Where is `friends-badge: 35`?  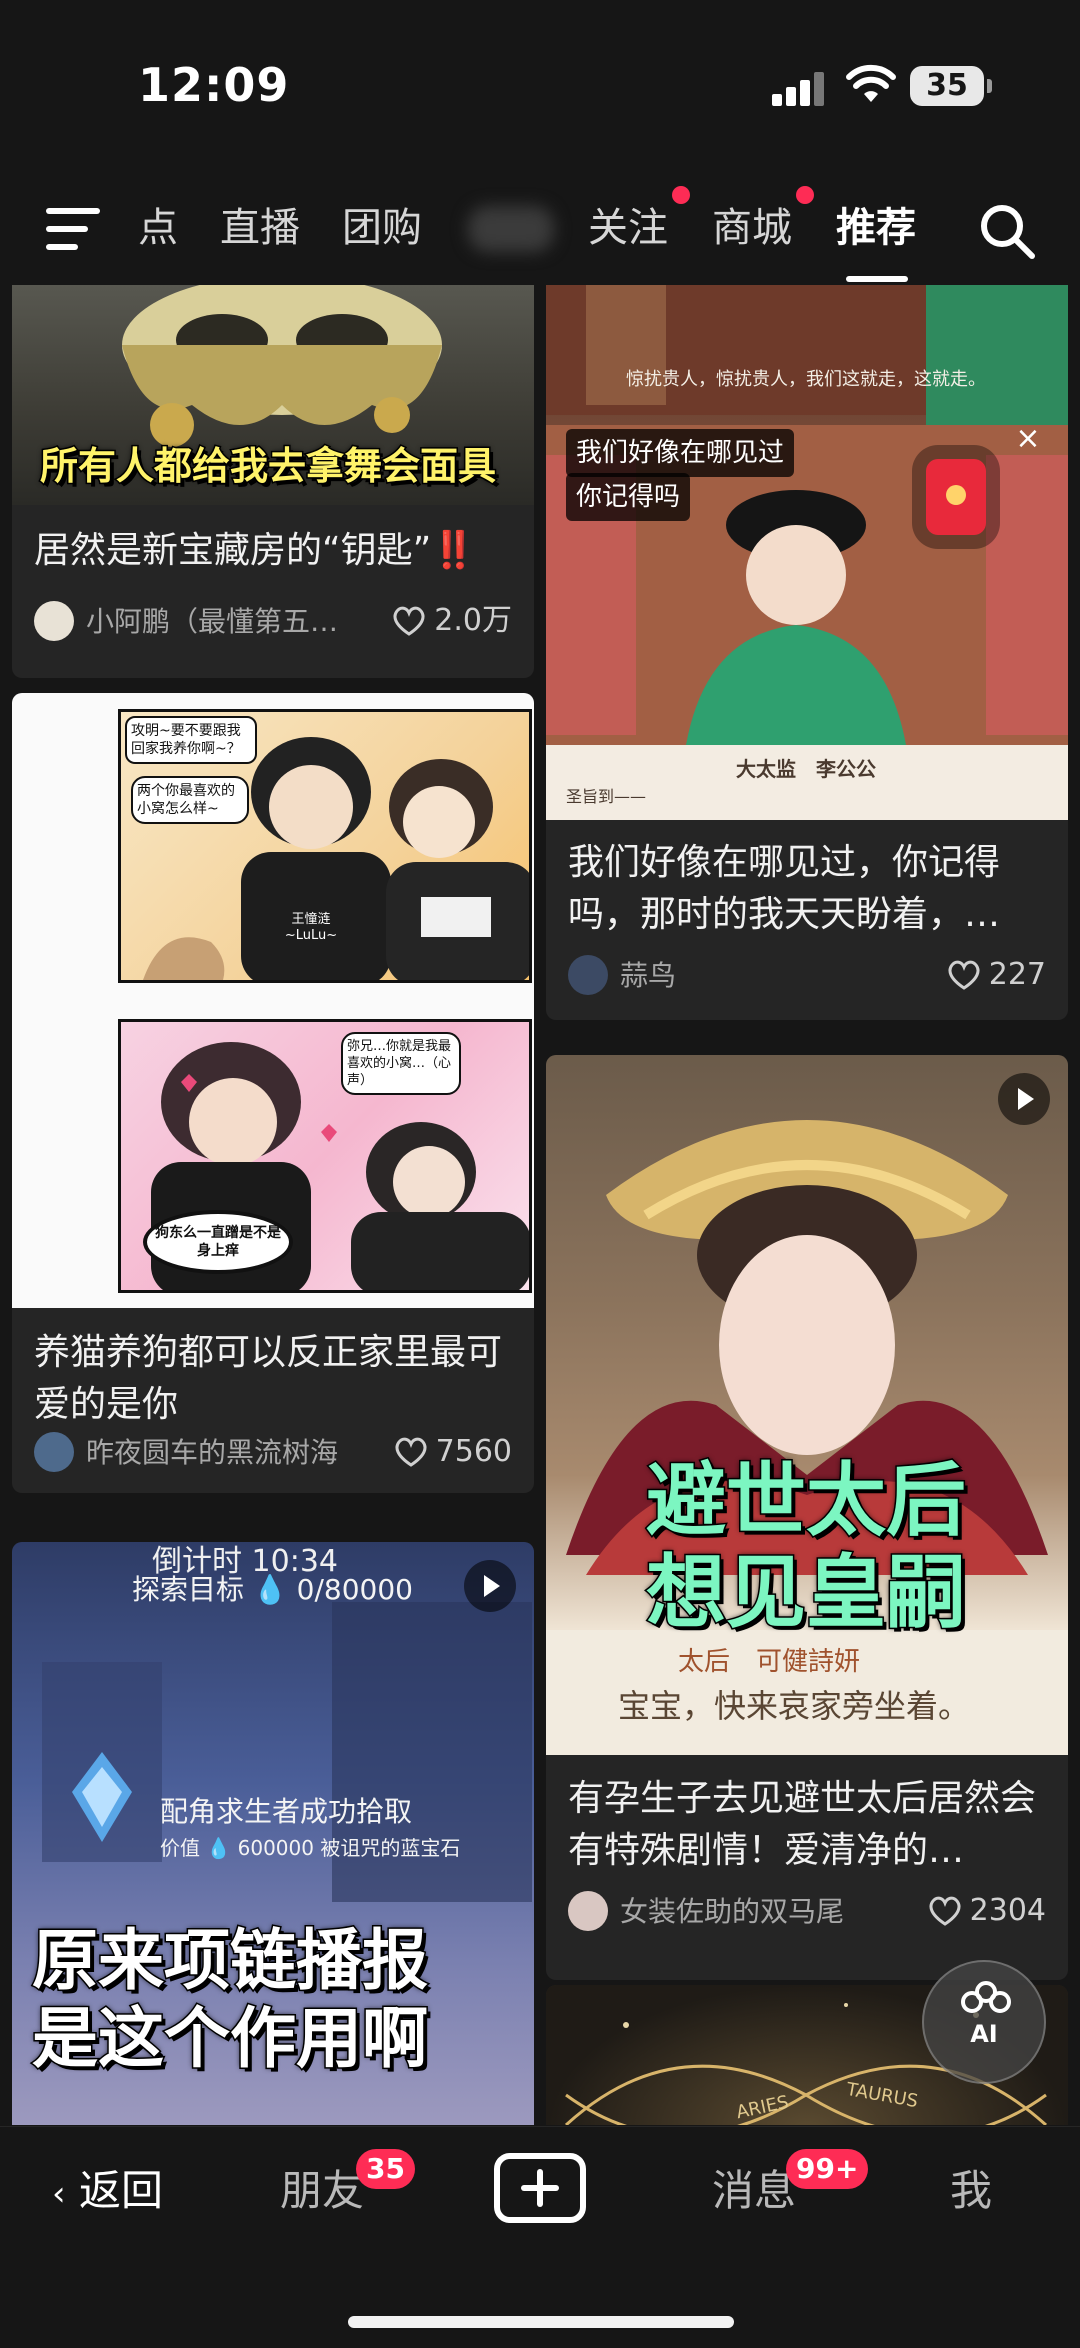 friends-badge: 35 is located at coordinates (385, 2169).